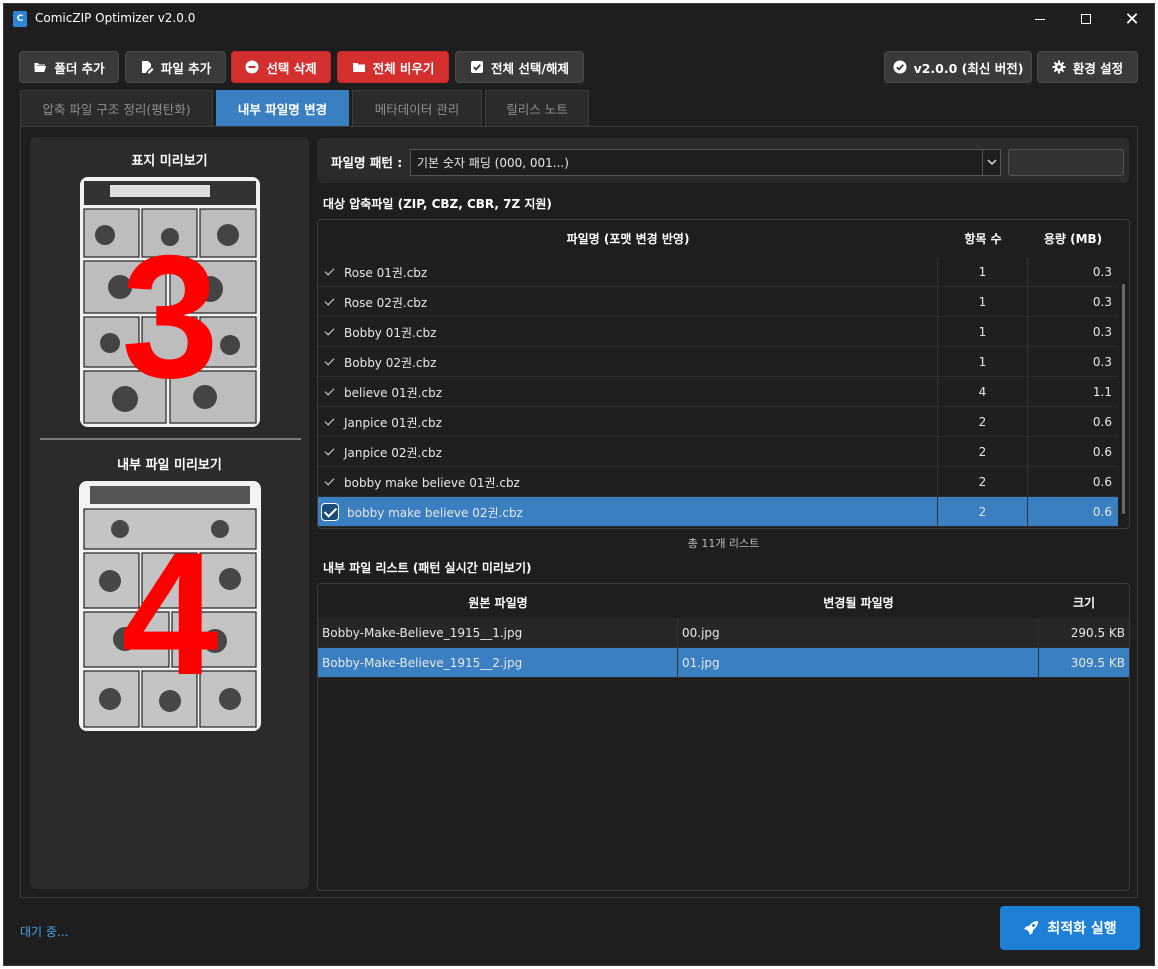  What do you see at coordinates (291, 68) in the screenshot?
I see `delete-selected-label: 선택 삭제` at bounding box center [291, 68].